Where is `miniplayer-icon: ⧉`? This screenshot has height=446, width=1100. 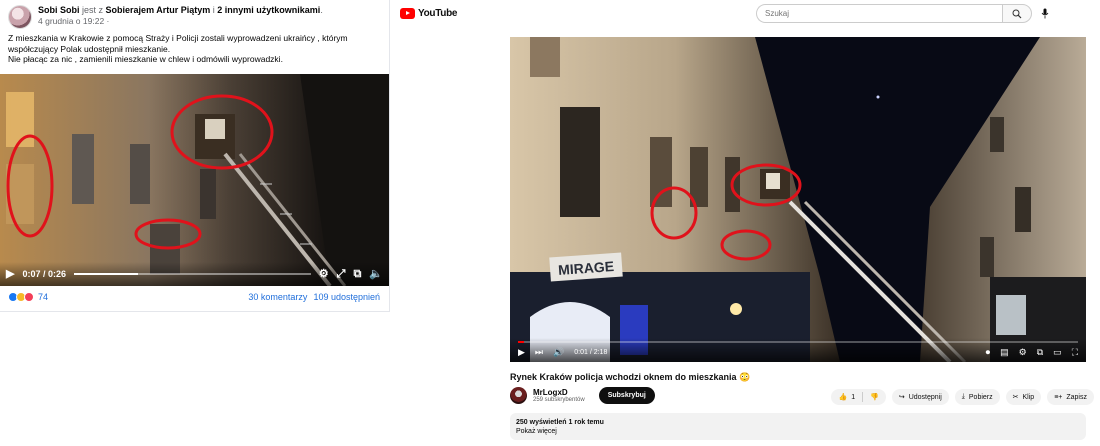
miniplayer-icon: ⧉ is located at coordinates (1040, 352).